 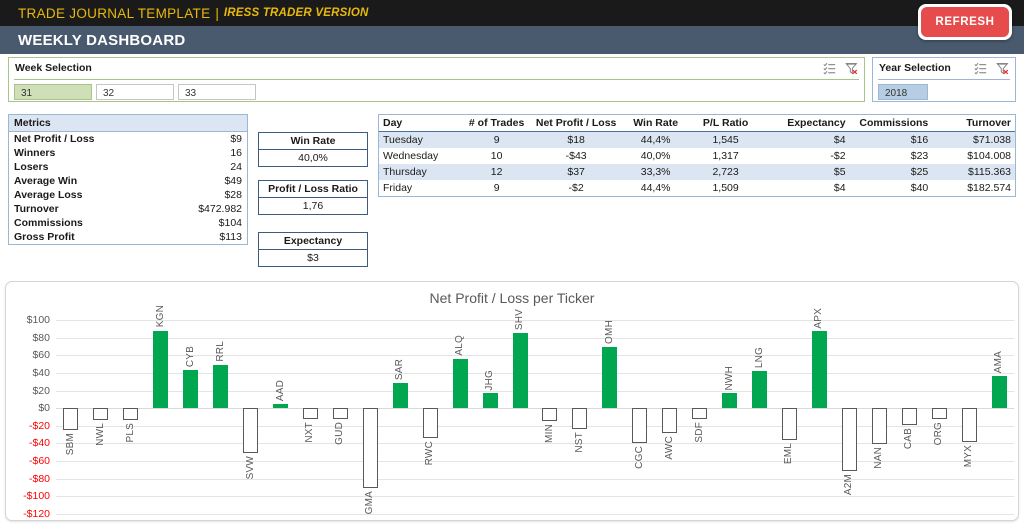 I want to click on metrics-row: Net Profit / Loss $9, so click(x=128, y=139).